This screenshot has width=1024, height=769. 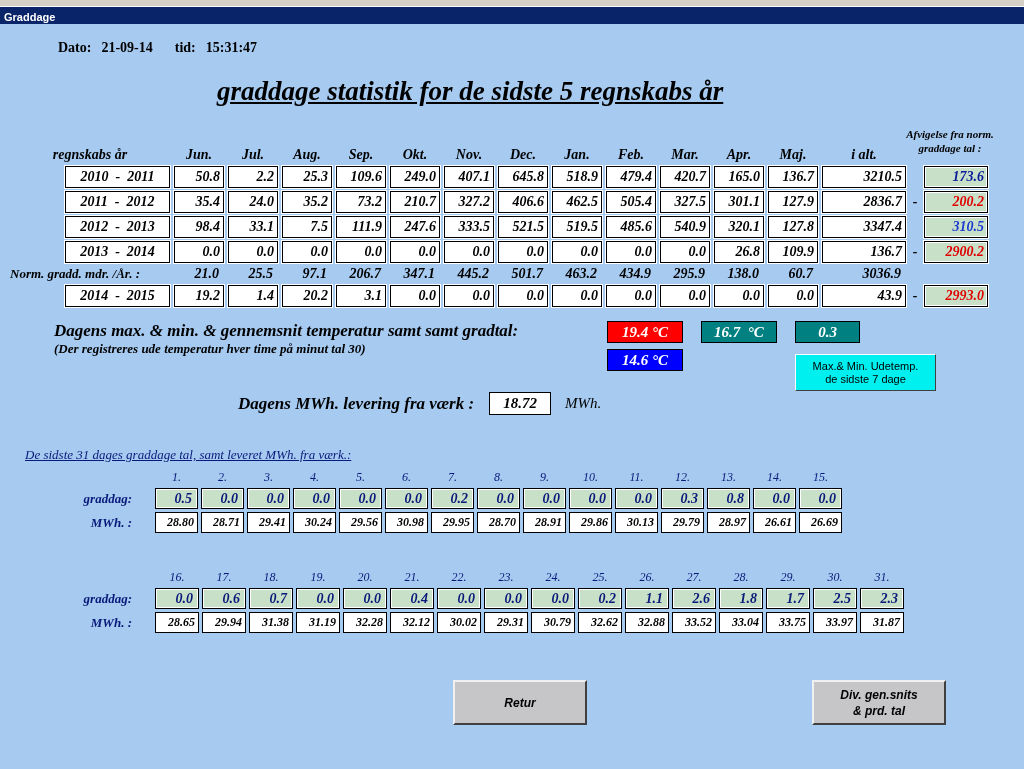 I want to click on day-number: 16., so click(x=177, y=577).